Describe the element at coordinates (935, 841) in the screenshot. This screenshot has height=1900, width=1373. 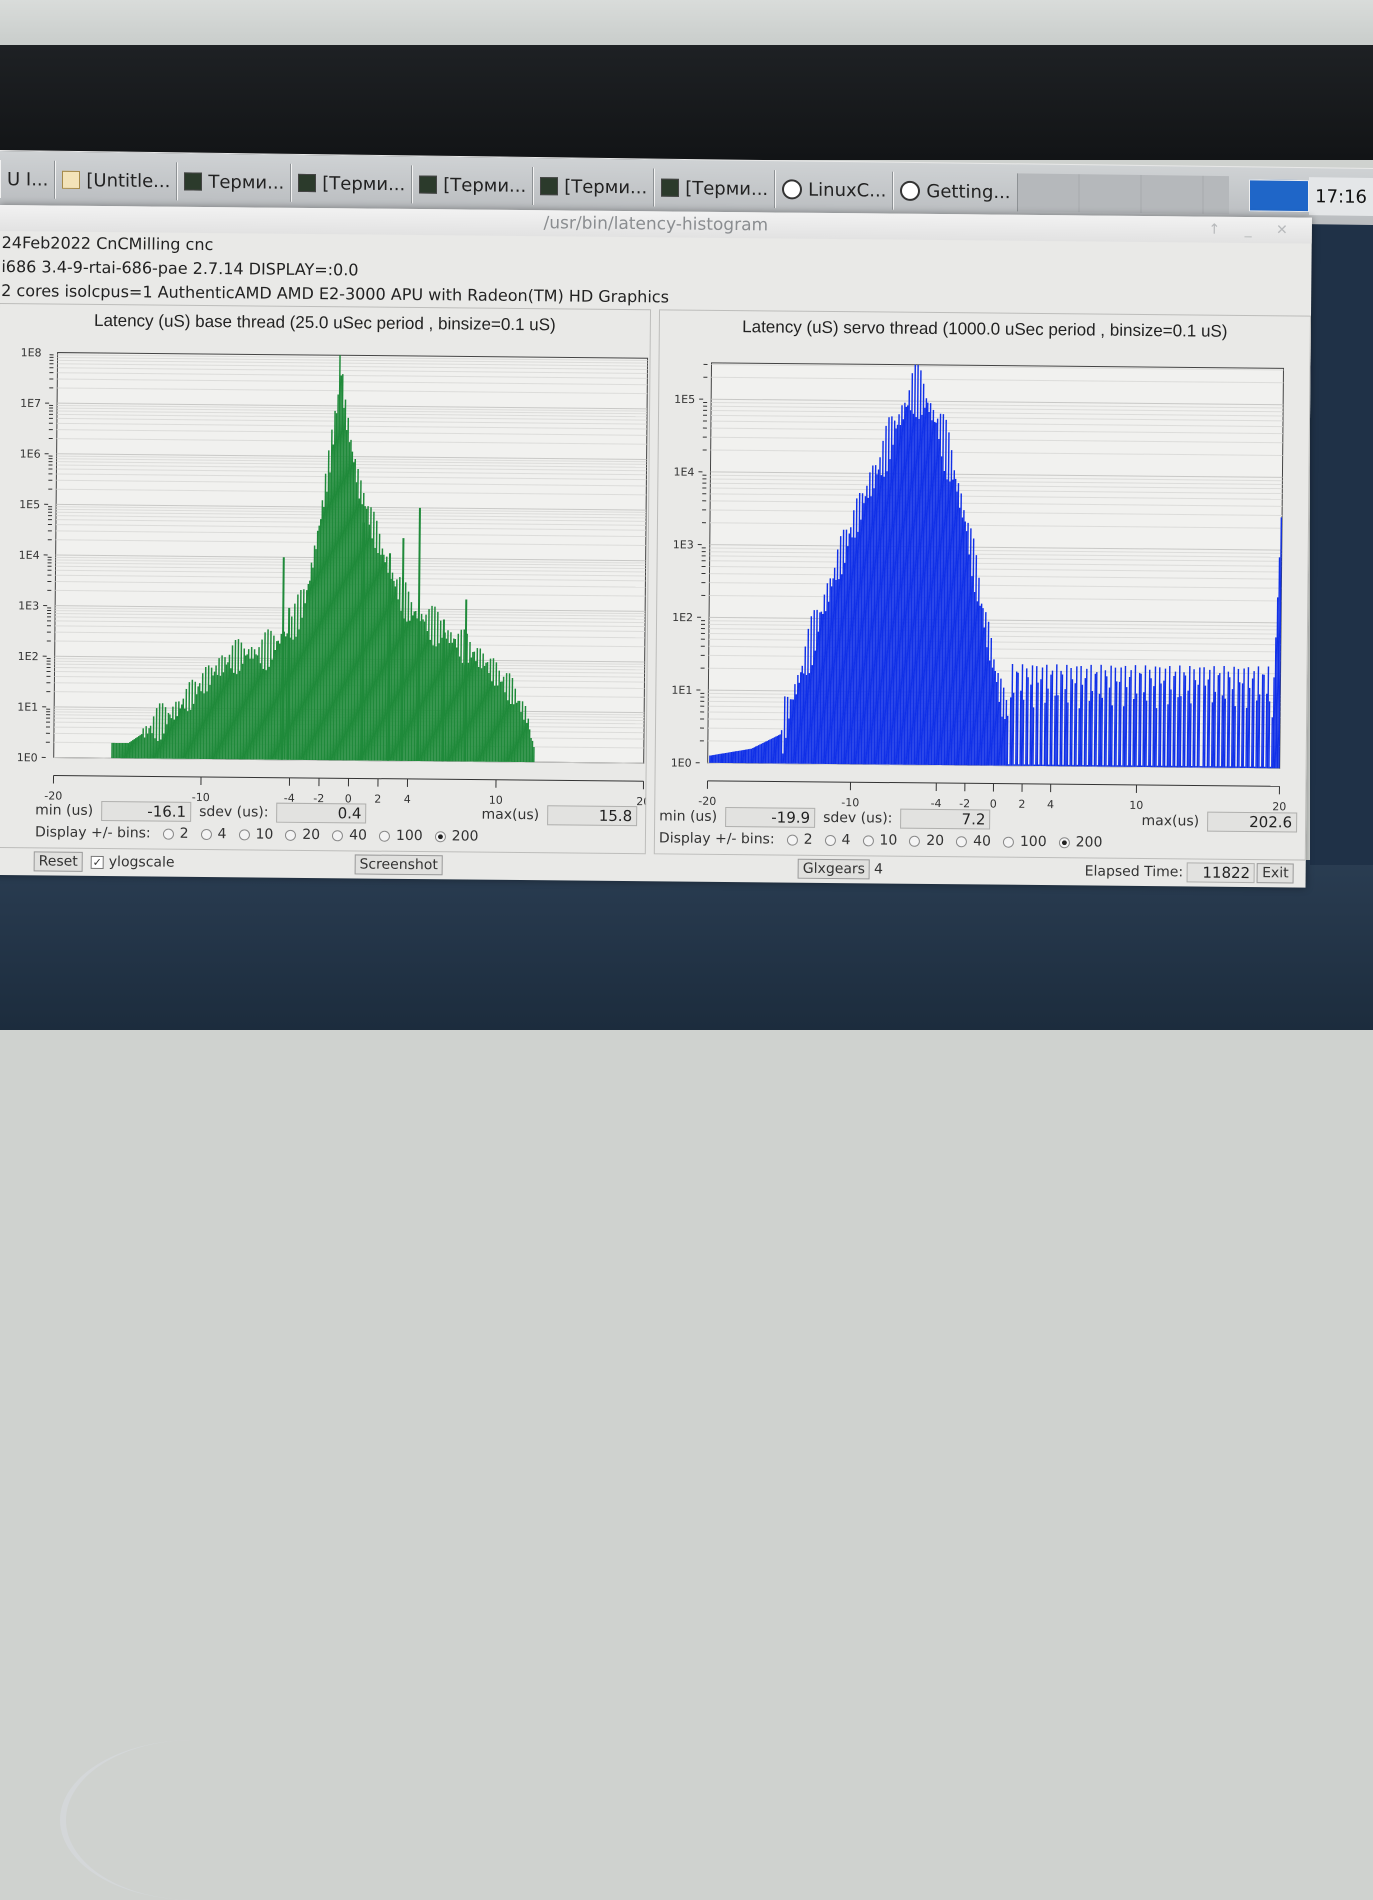
I see `radio-label: 20` at that location.